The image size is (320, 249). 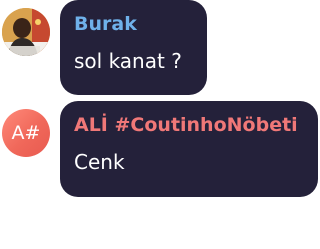 I want to click on avatar, so click(x=26, y=32).